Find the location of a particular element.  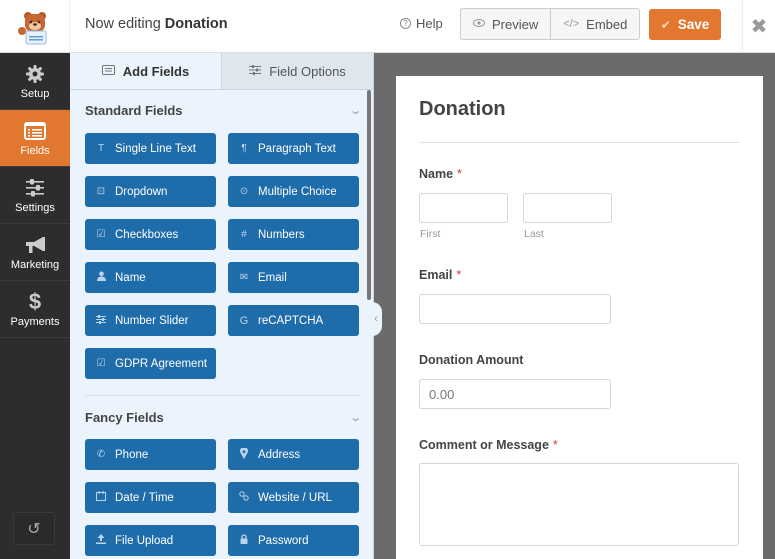

sidebar-item-setup: Setup is located at coordinates (35, 81).